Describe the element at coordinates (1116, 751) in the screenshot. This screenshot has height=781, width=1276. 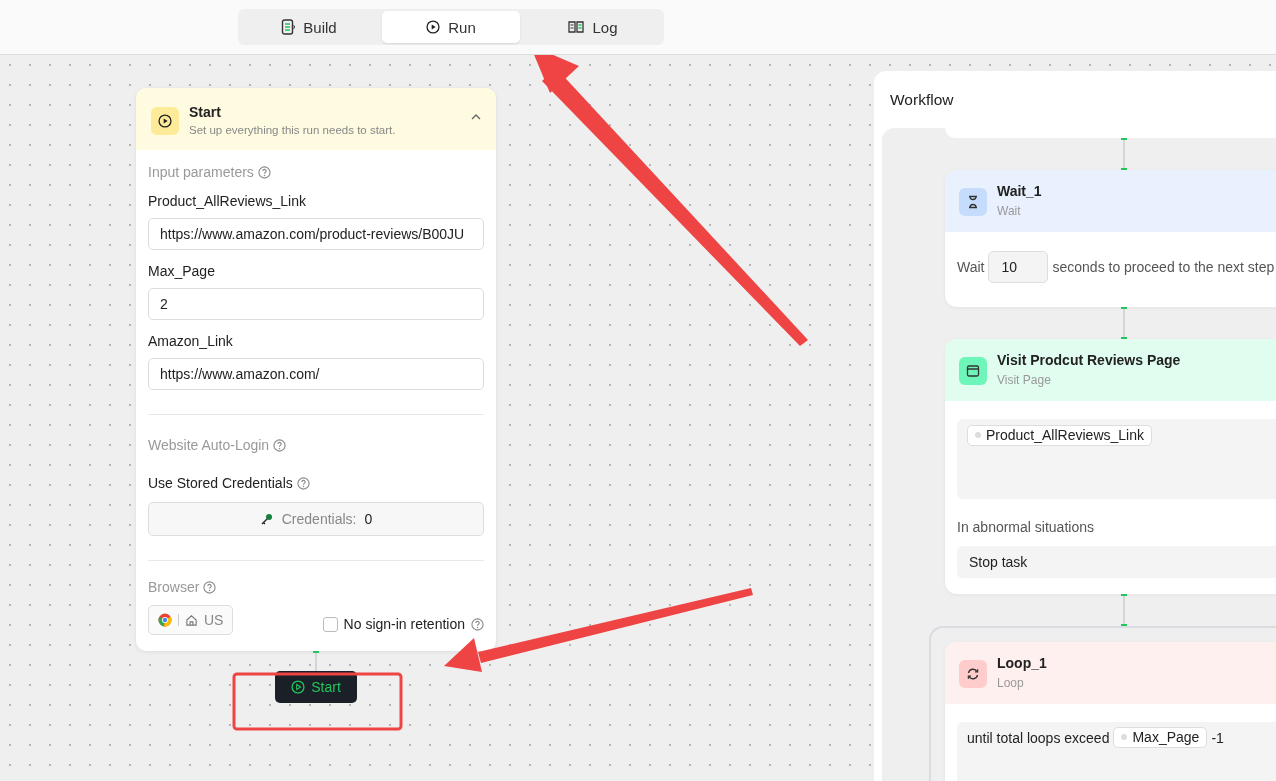
I see `loop-condition-field: until total loops exceed Max_Page -1` at that location.